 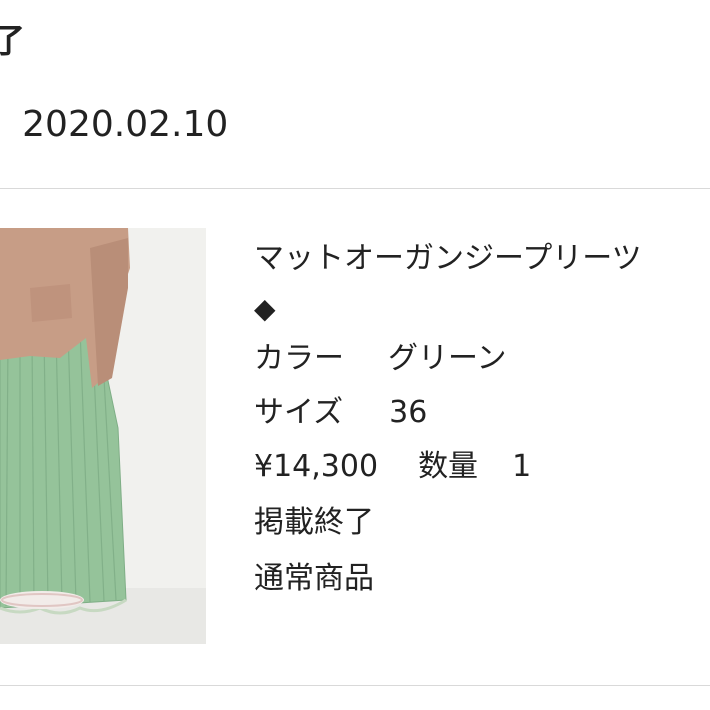 I want to click on product-title: マットオーガンジープリーツ, so click(x=448, y=259).